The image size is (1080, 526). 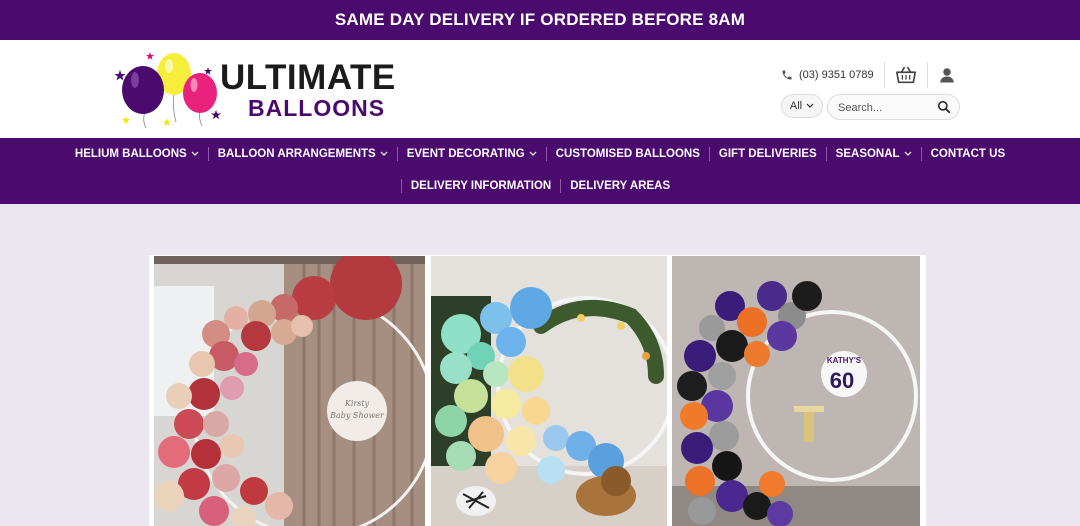 I want to click on nav-item-label: DELIVERY INFORMATION, so click(x=481, y=186).